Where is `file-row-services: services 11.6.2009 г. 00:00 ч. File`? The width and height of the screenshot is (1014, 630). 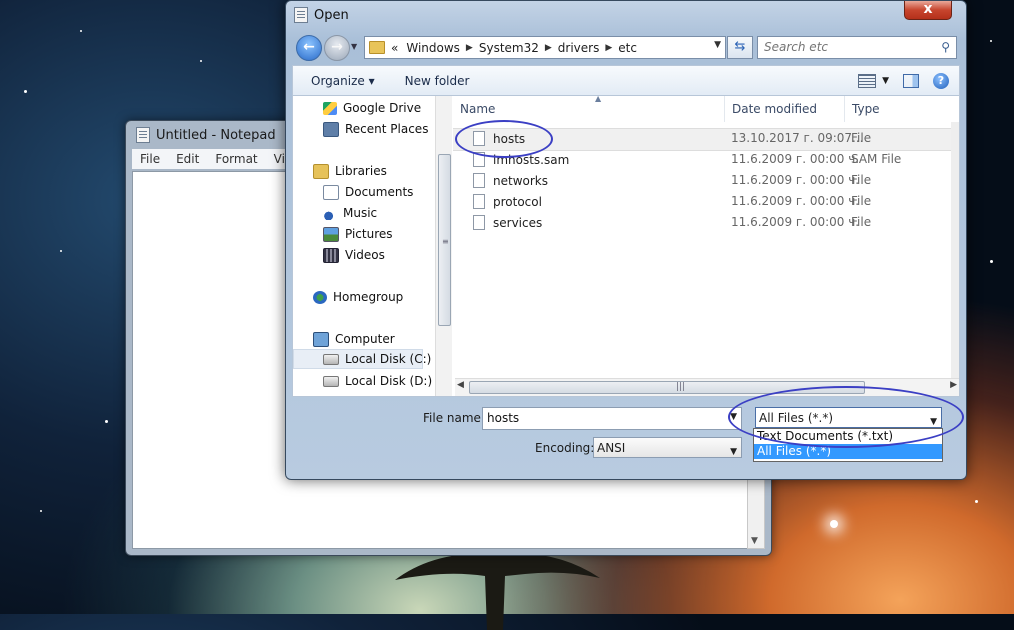 file-row-services: services 11.6.2009 г. 00:00 ч. File is located at coordinates (706, 223).